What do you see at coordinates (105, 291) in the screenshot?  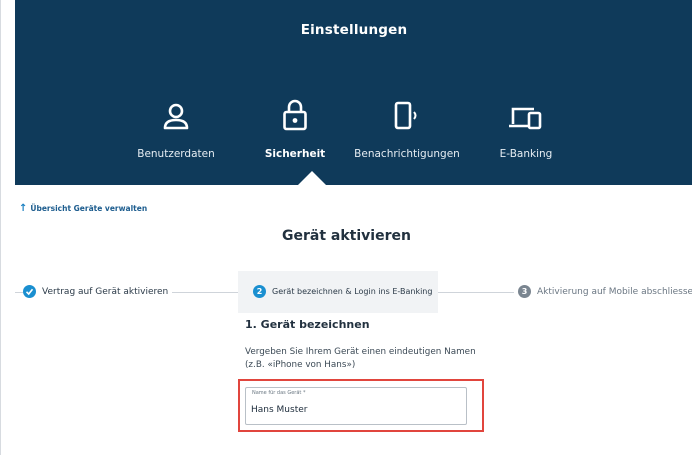 I see `step-1-label: Vertrag auf Gerät aktivieren` at bounding box center [105, 291].